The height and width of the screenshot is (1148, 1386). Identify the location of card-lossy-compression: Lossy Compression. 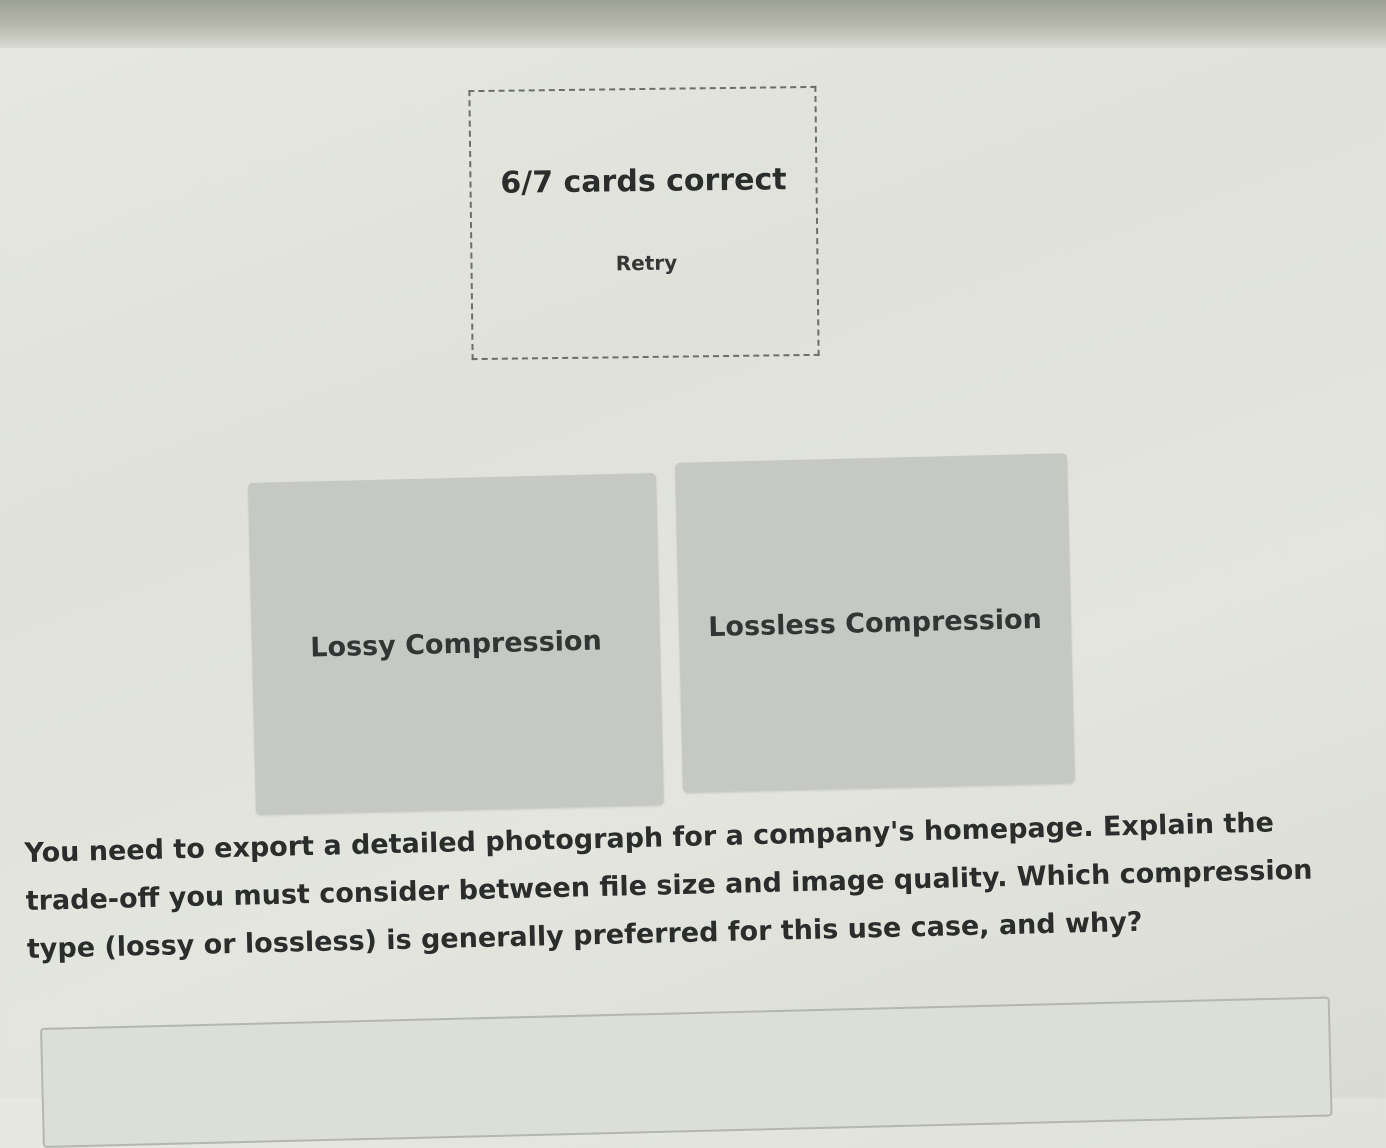
(456, 644).